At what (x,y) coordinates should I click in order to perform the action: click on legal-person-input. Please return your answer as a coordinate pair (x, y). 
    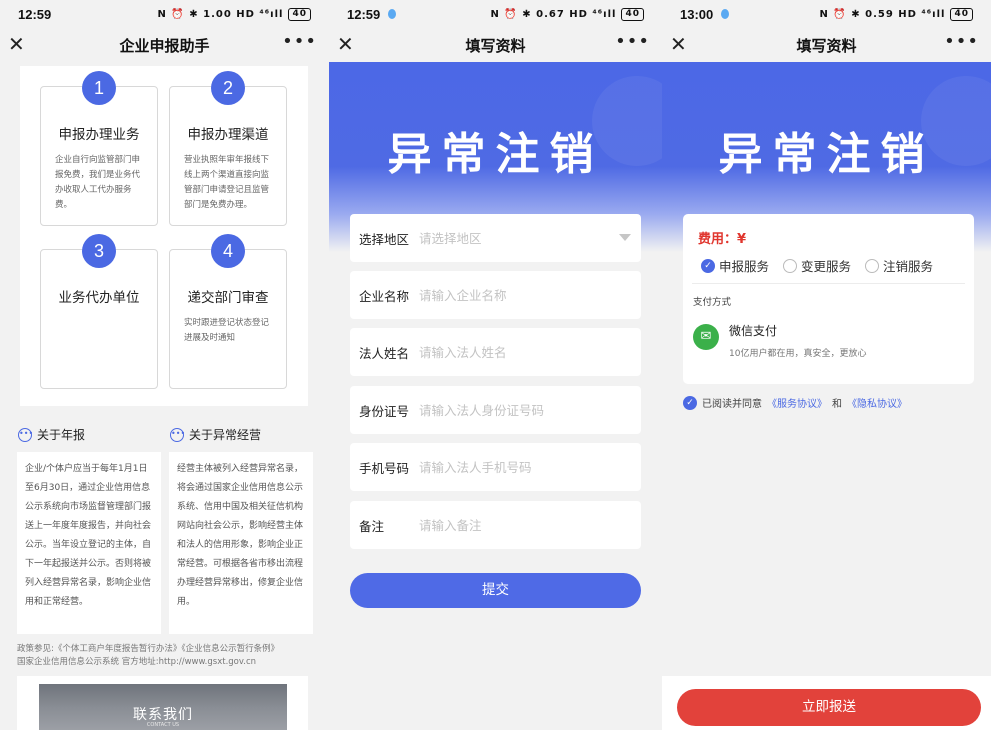
    Looking at the image, I should click on (519, 352).